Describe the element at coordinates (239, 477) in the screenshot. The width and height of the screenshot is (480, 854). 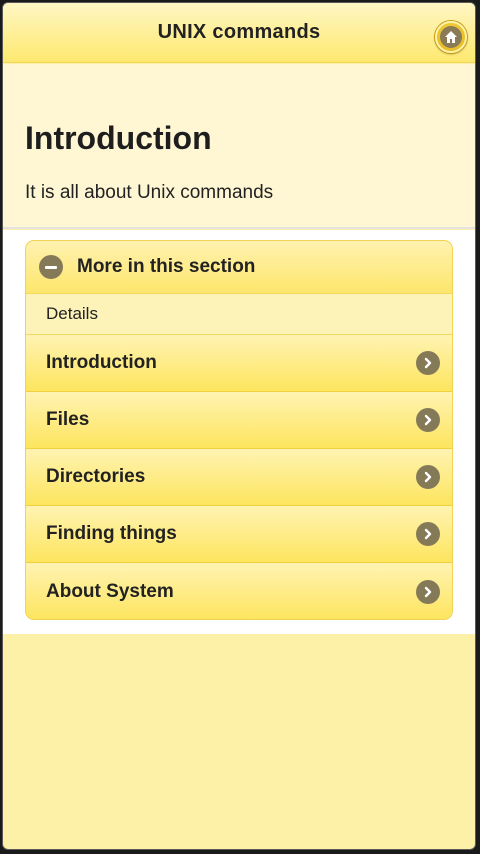
I see `list-item-directories: Directories` at that location.